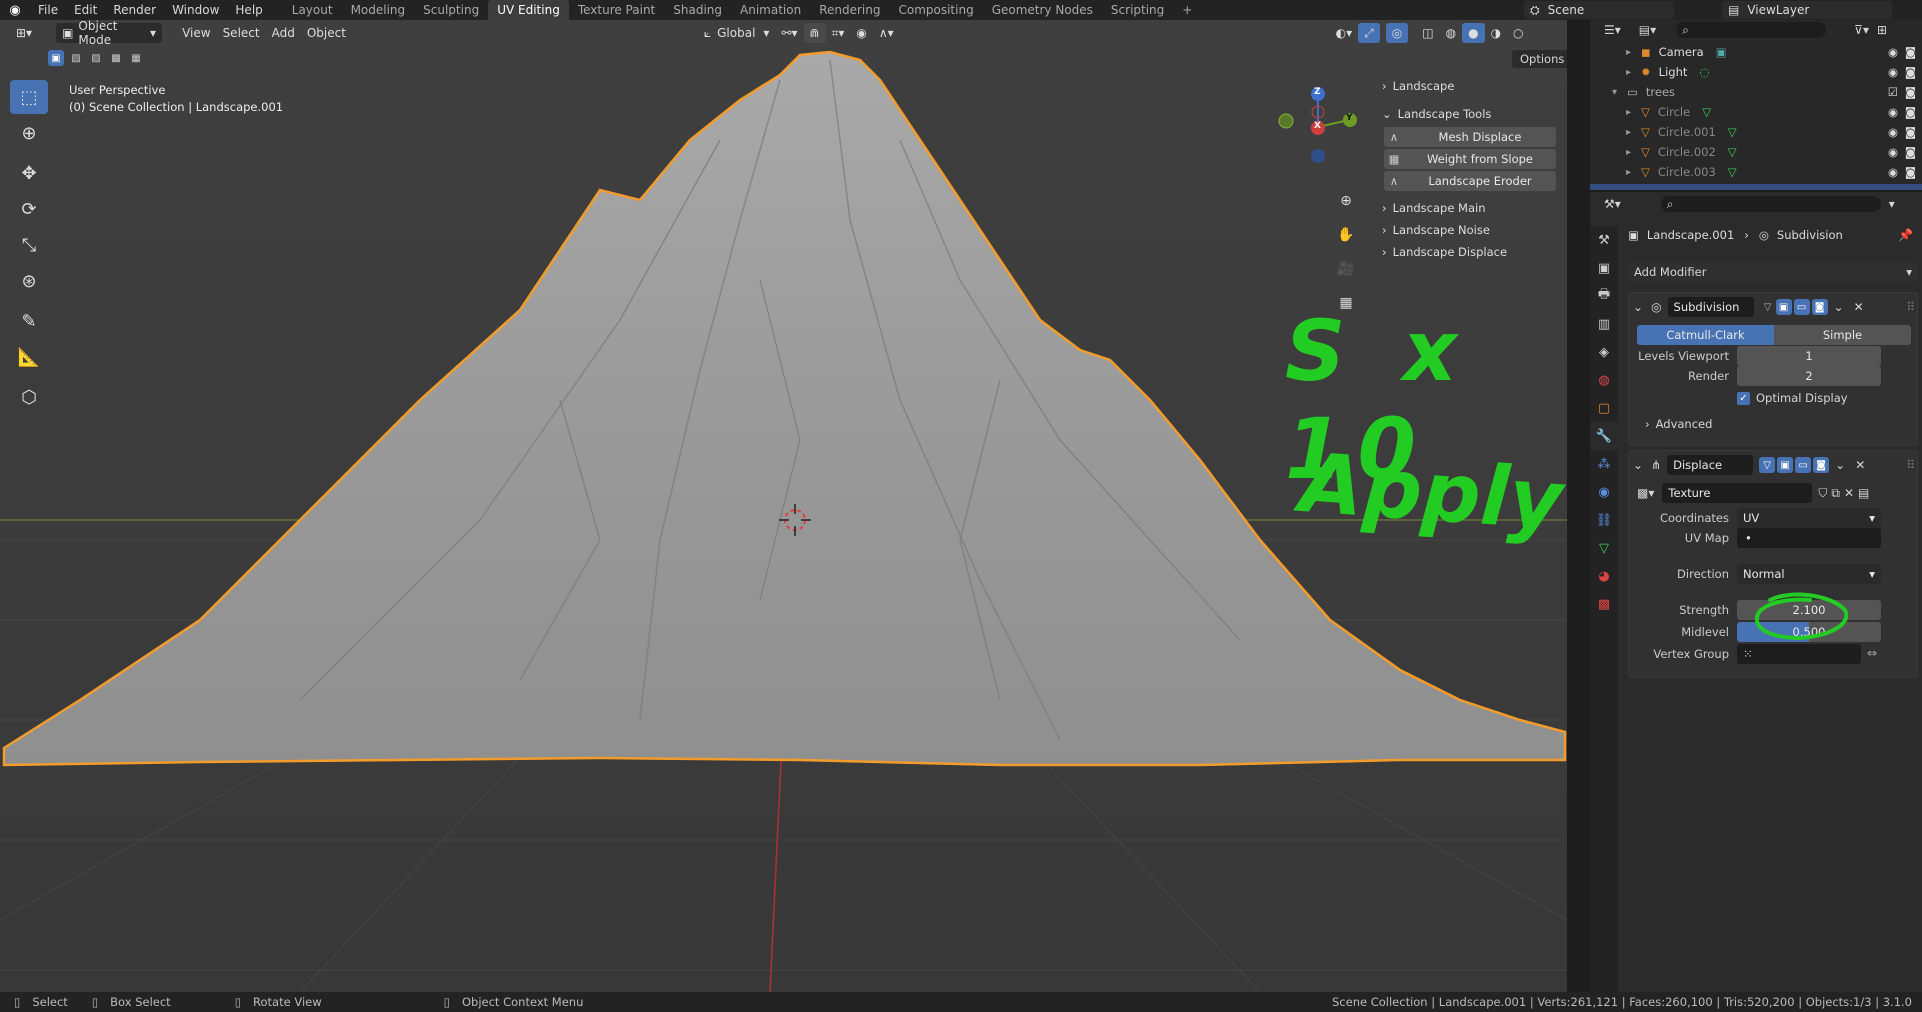 This screenshot has height=1012, width=1922. I want to click on subdivision-name-field: Subdivision, so click(1710, 307).